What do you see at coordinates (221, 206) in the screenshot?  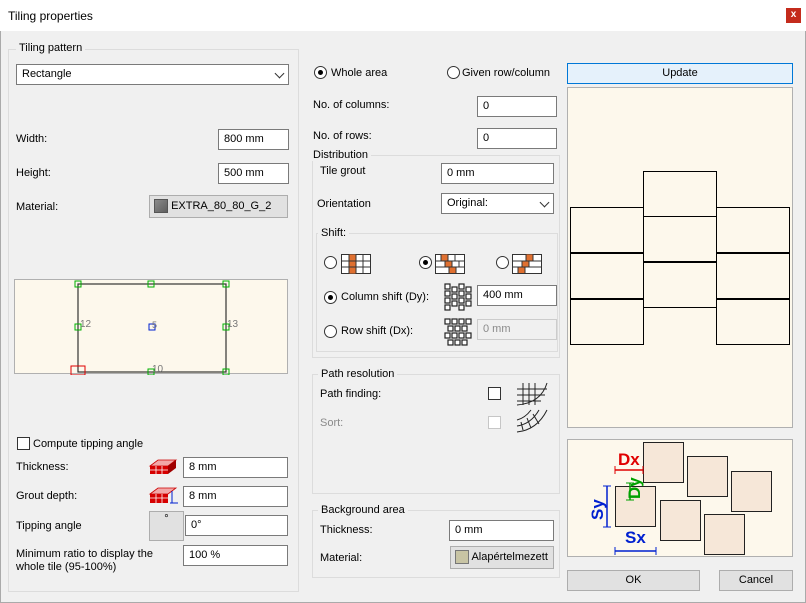 I see `material-value: EXTRA_80_80_G_2` at bounding box center [221, 206].